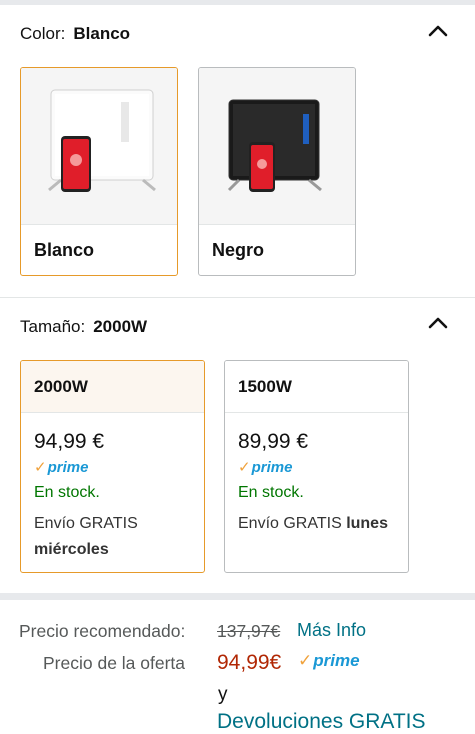 This screenshot has height=734, width=475. Describe the element at coordinates (223, 694) in the screenshot. I see `and-text: y` at that location.